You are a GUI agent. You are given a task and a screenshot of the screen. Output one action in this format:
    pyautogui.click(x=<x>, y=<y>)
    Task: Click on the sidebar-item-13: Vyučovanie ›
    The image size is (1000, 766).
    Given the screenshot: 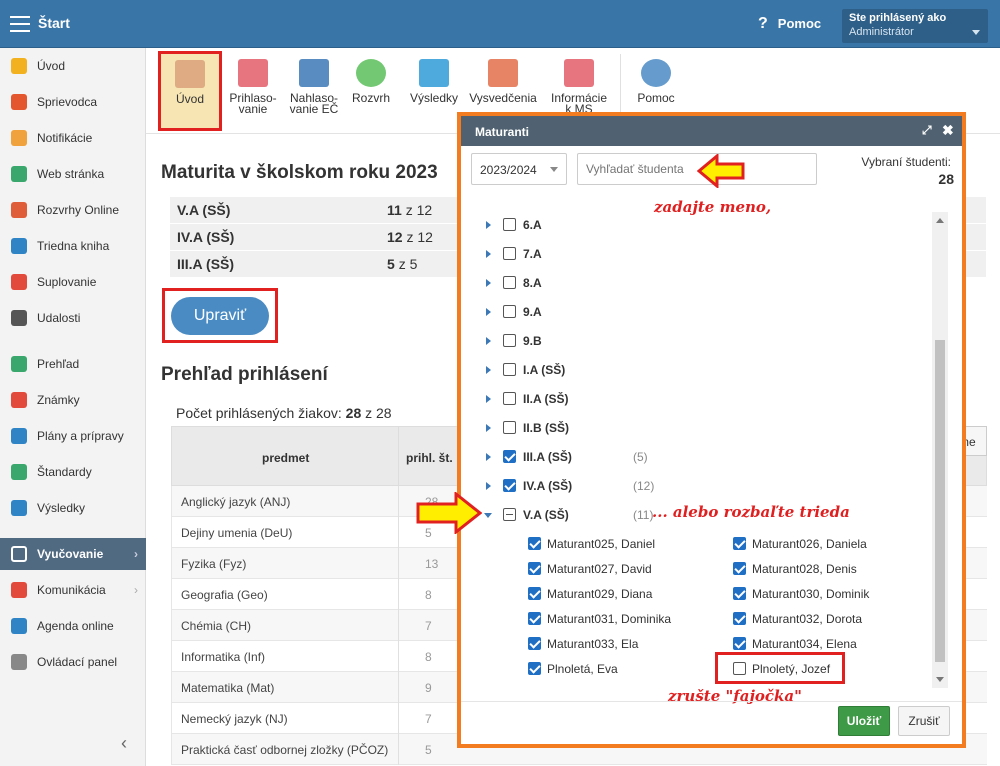 What is the action you would take?
    pyautogui.click(x=73, y=554)
    